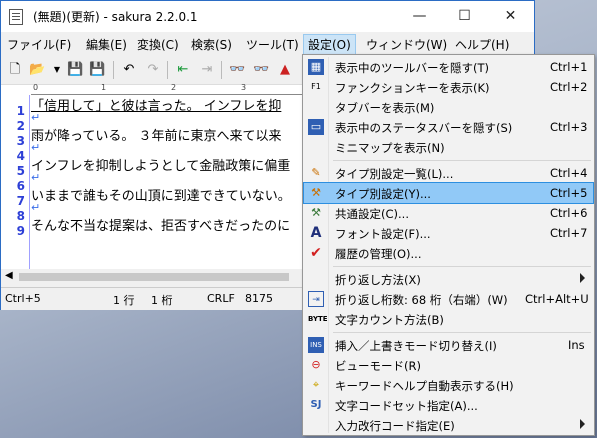 The width and height of the screenshot is (597, 438). What do you see at coordinates (20, 186) in the screenshot?
I see `line-number: 6` at bounding box center [20, 186].